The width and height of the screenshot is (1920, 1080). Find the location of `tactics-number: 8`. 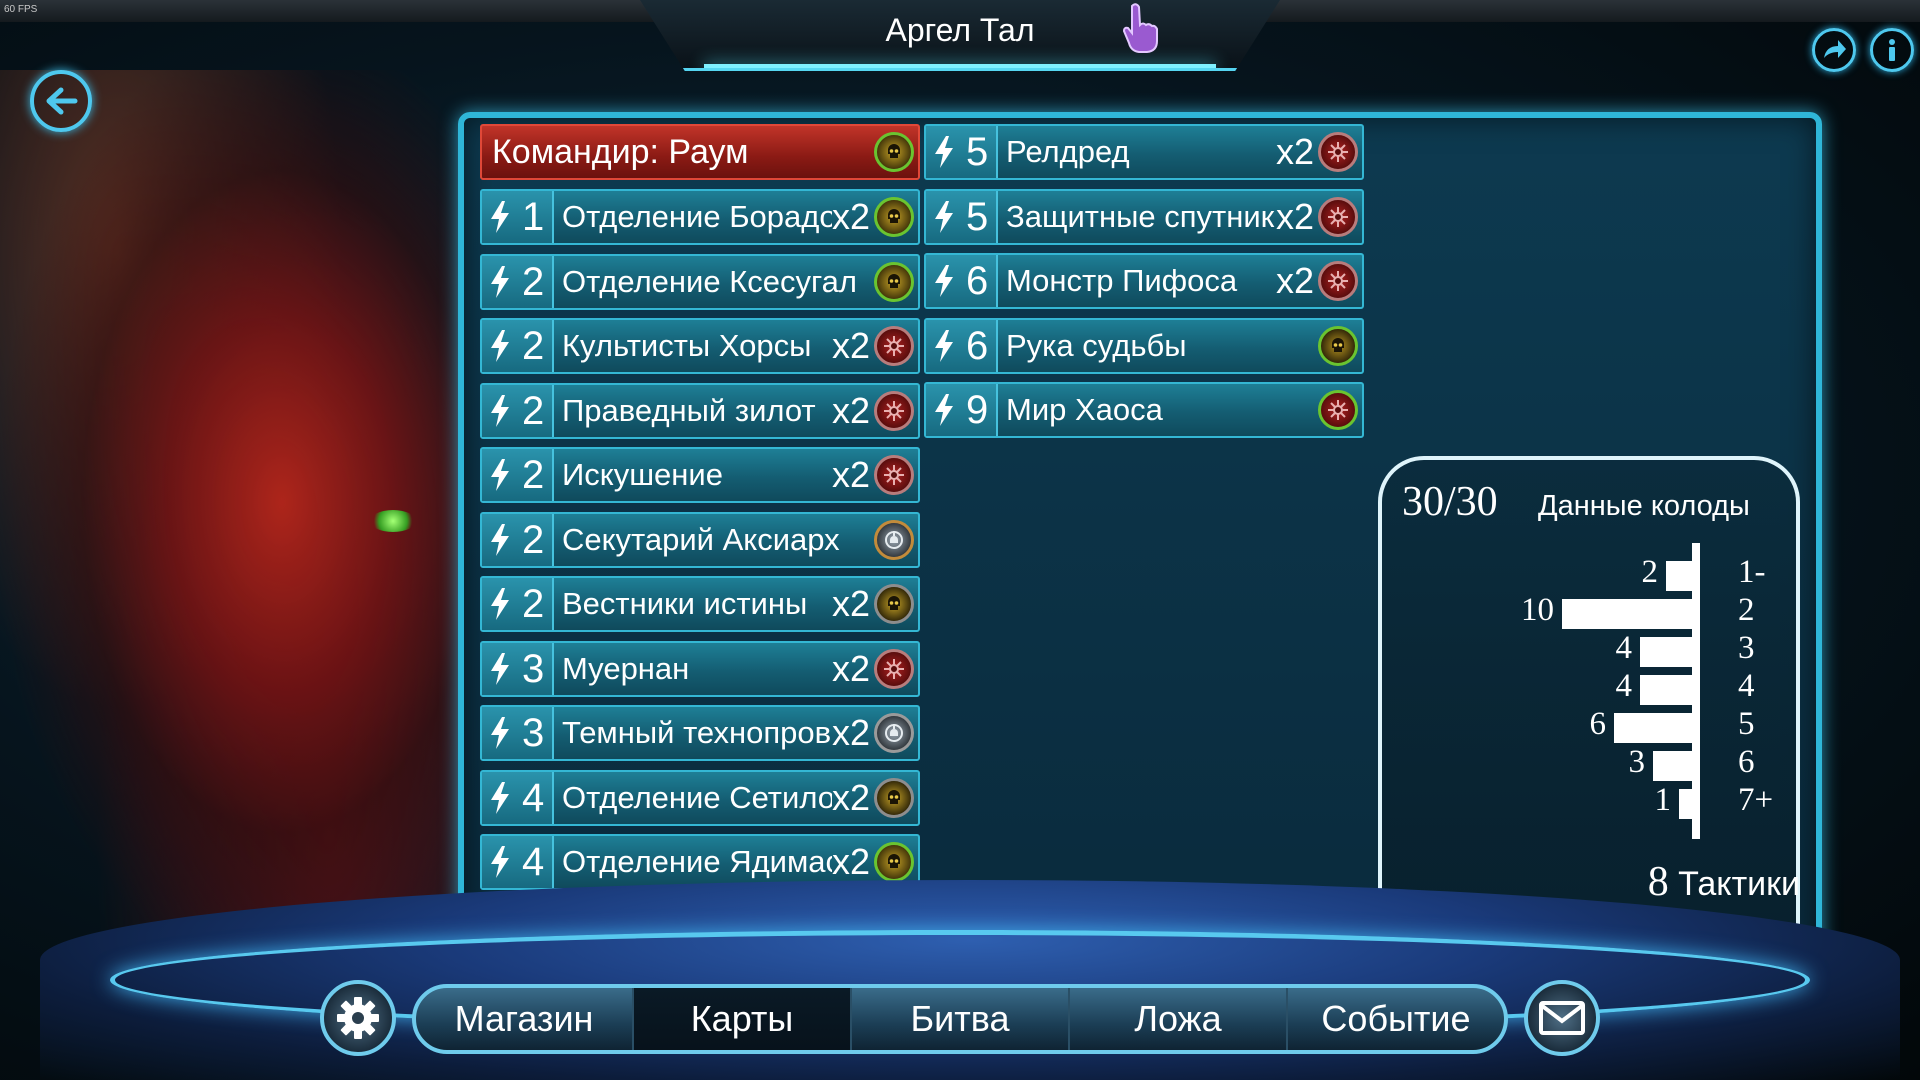

tactics-number: 8 is located at coordinates (1658, 882).